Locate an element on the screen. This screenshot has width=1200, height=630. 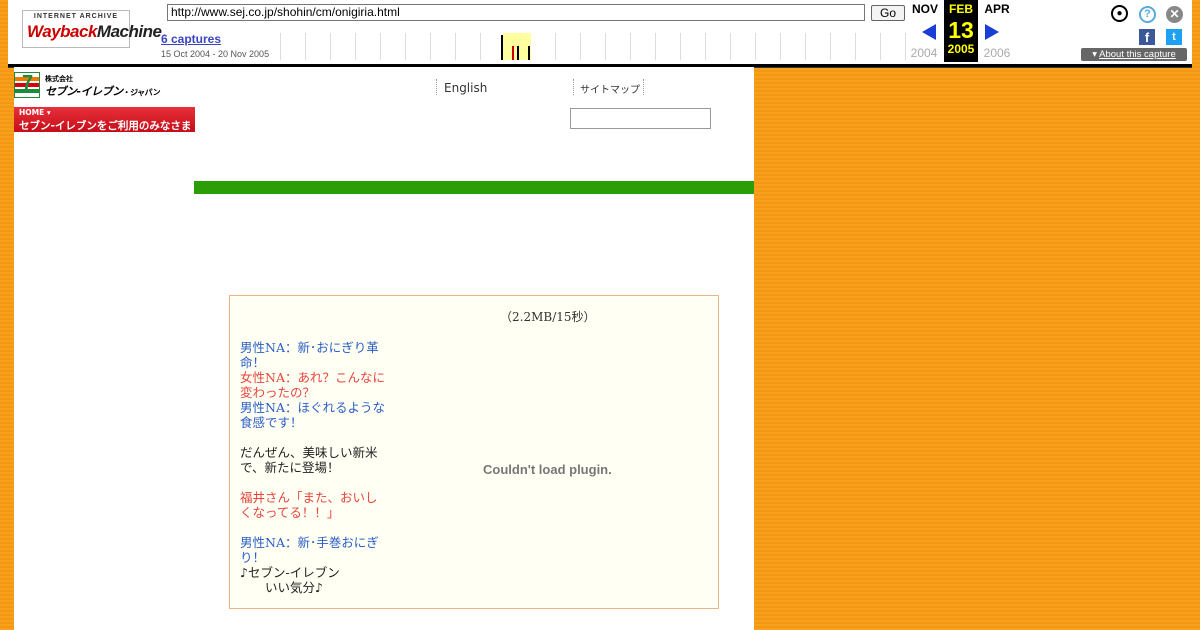
prev-year-label: 2004 is located at coordinates (924, 53).